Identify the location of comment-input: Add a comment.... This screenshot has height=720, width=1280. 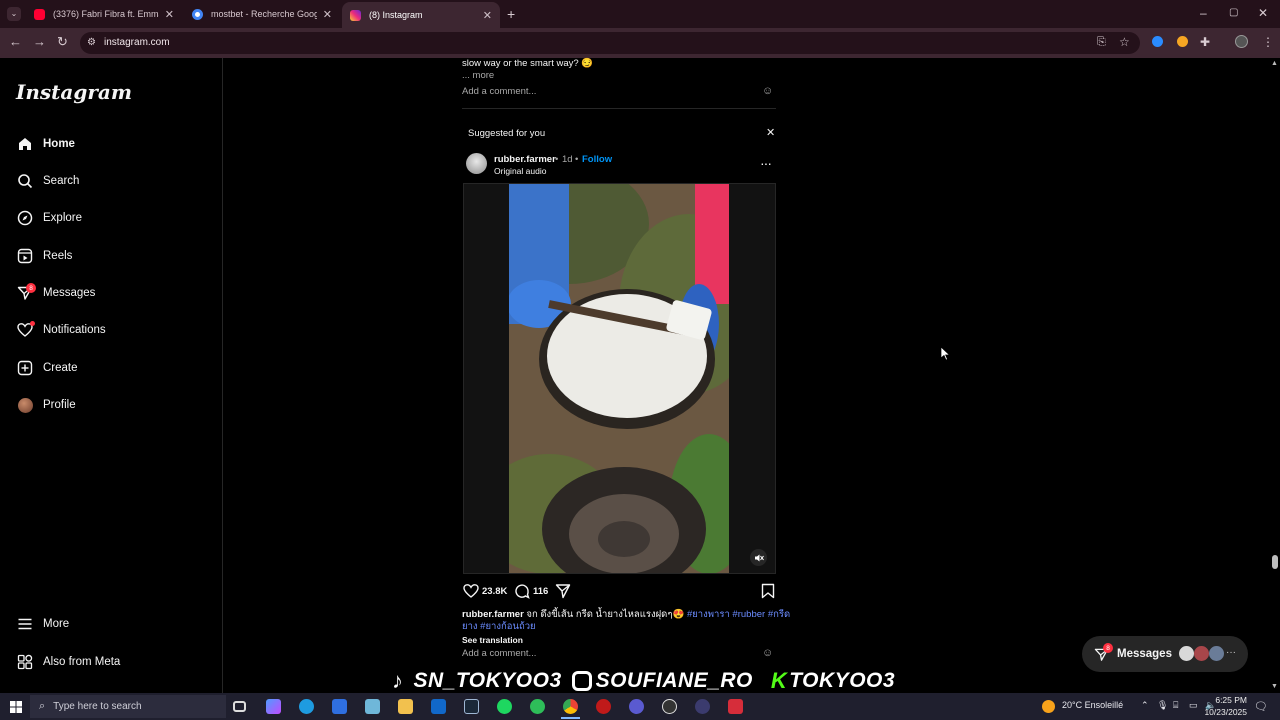
(499, 653).